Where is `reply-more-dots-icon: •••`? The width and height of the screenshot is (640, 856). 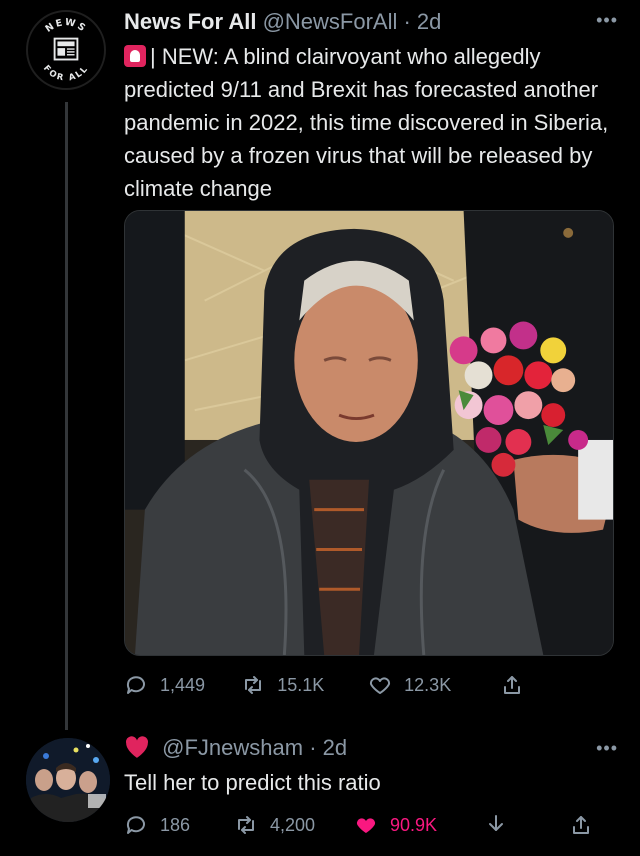 reply-more-dots-icon: ••• is located at coordinates (607, 748).